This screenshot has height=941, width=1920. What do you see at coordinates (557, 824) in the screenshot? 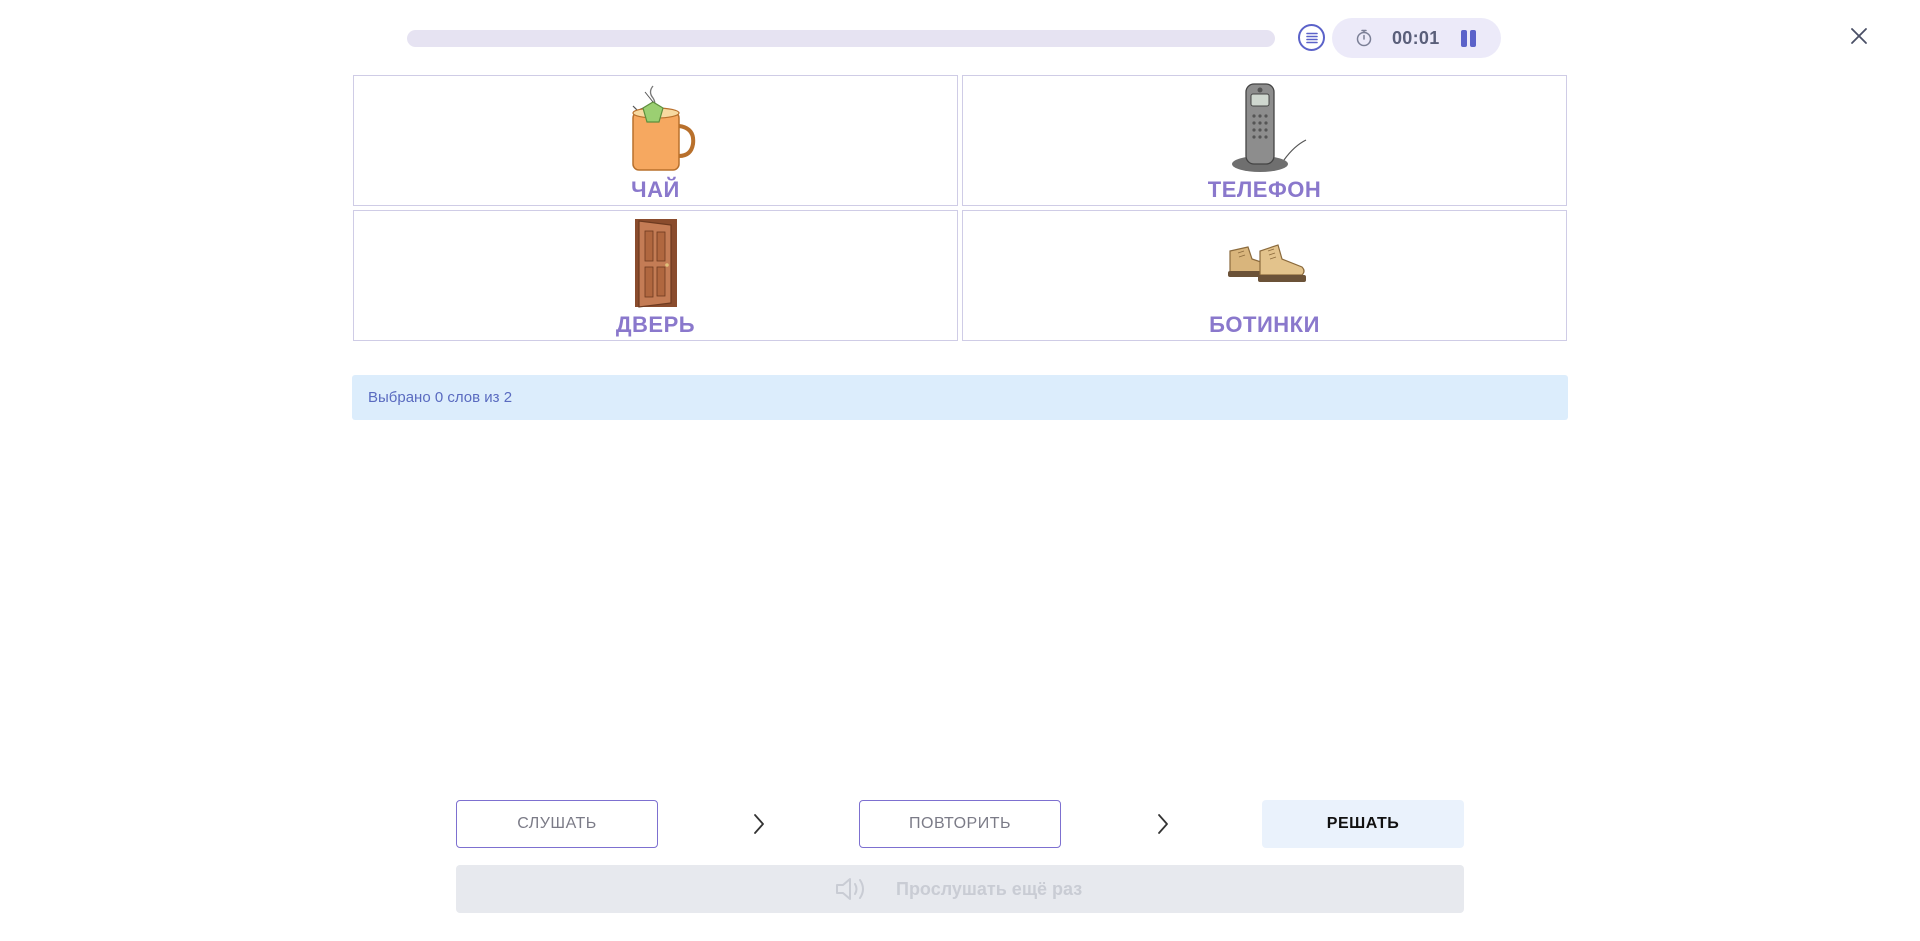
I see `listen-button: СЛУШАТЬ` at bounding box center [557, 824].